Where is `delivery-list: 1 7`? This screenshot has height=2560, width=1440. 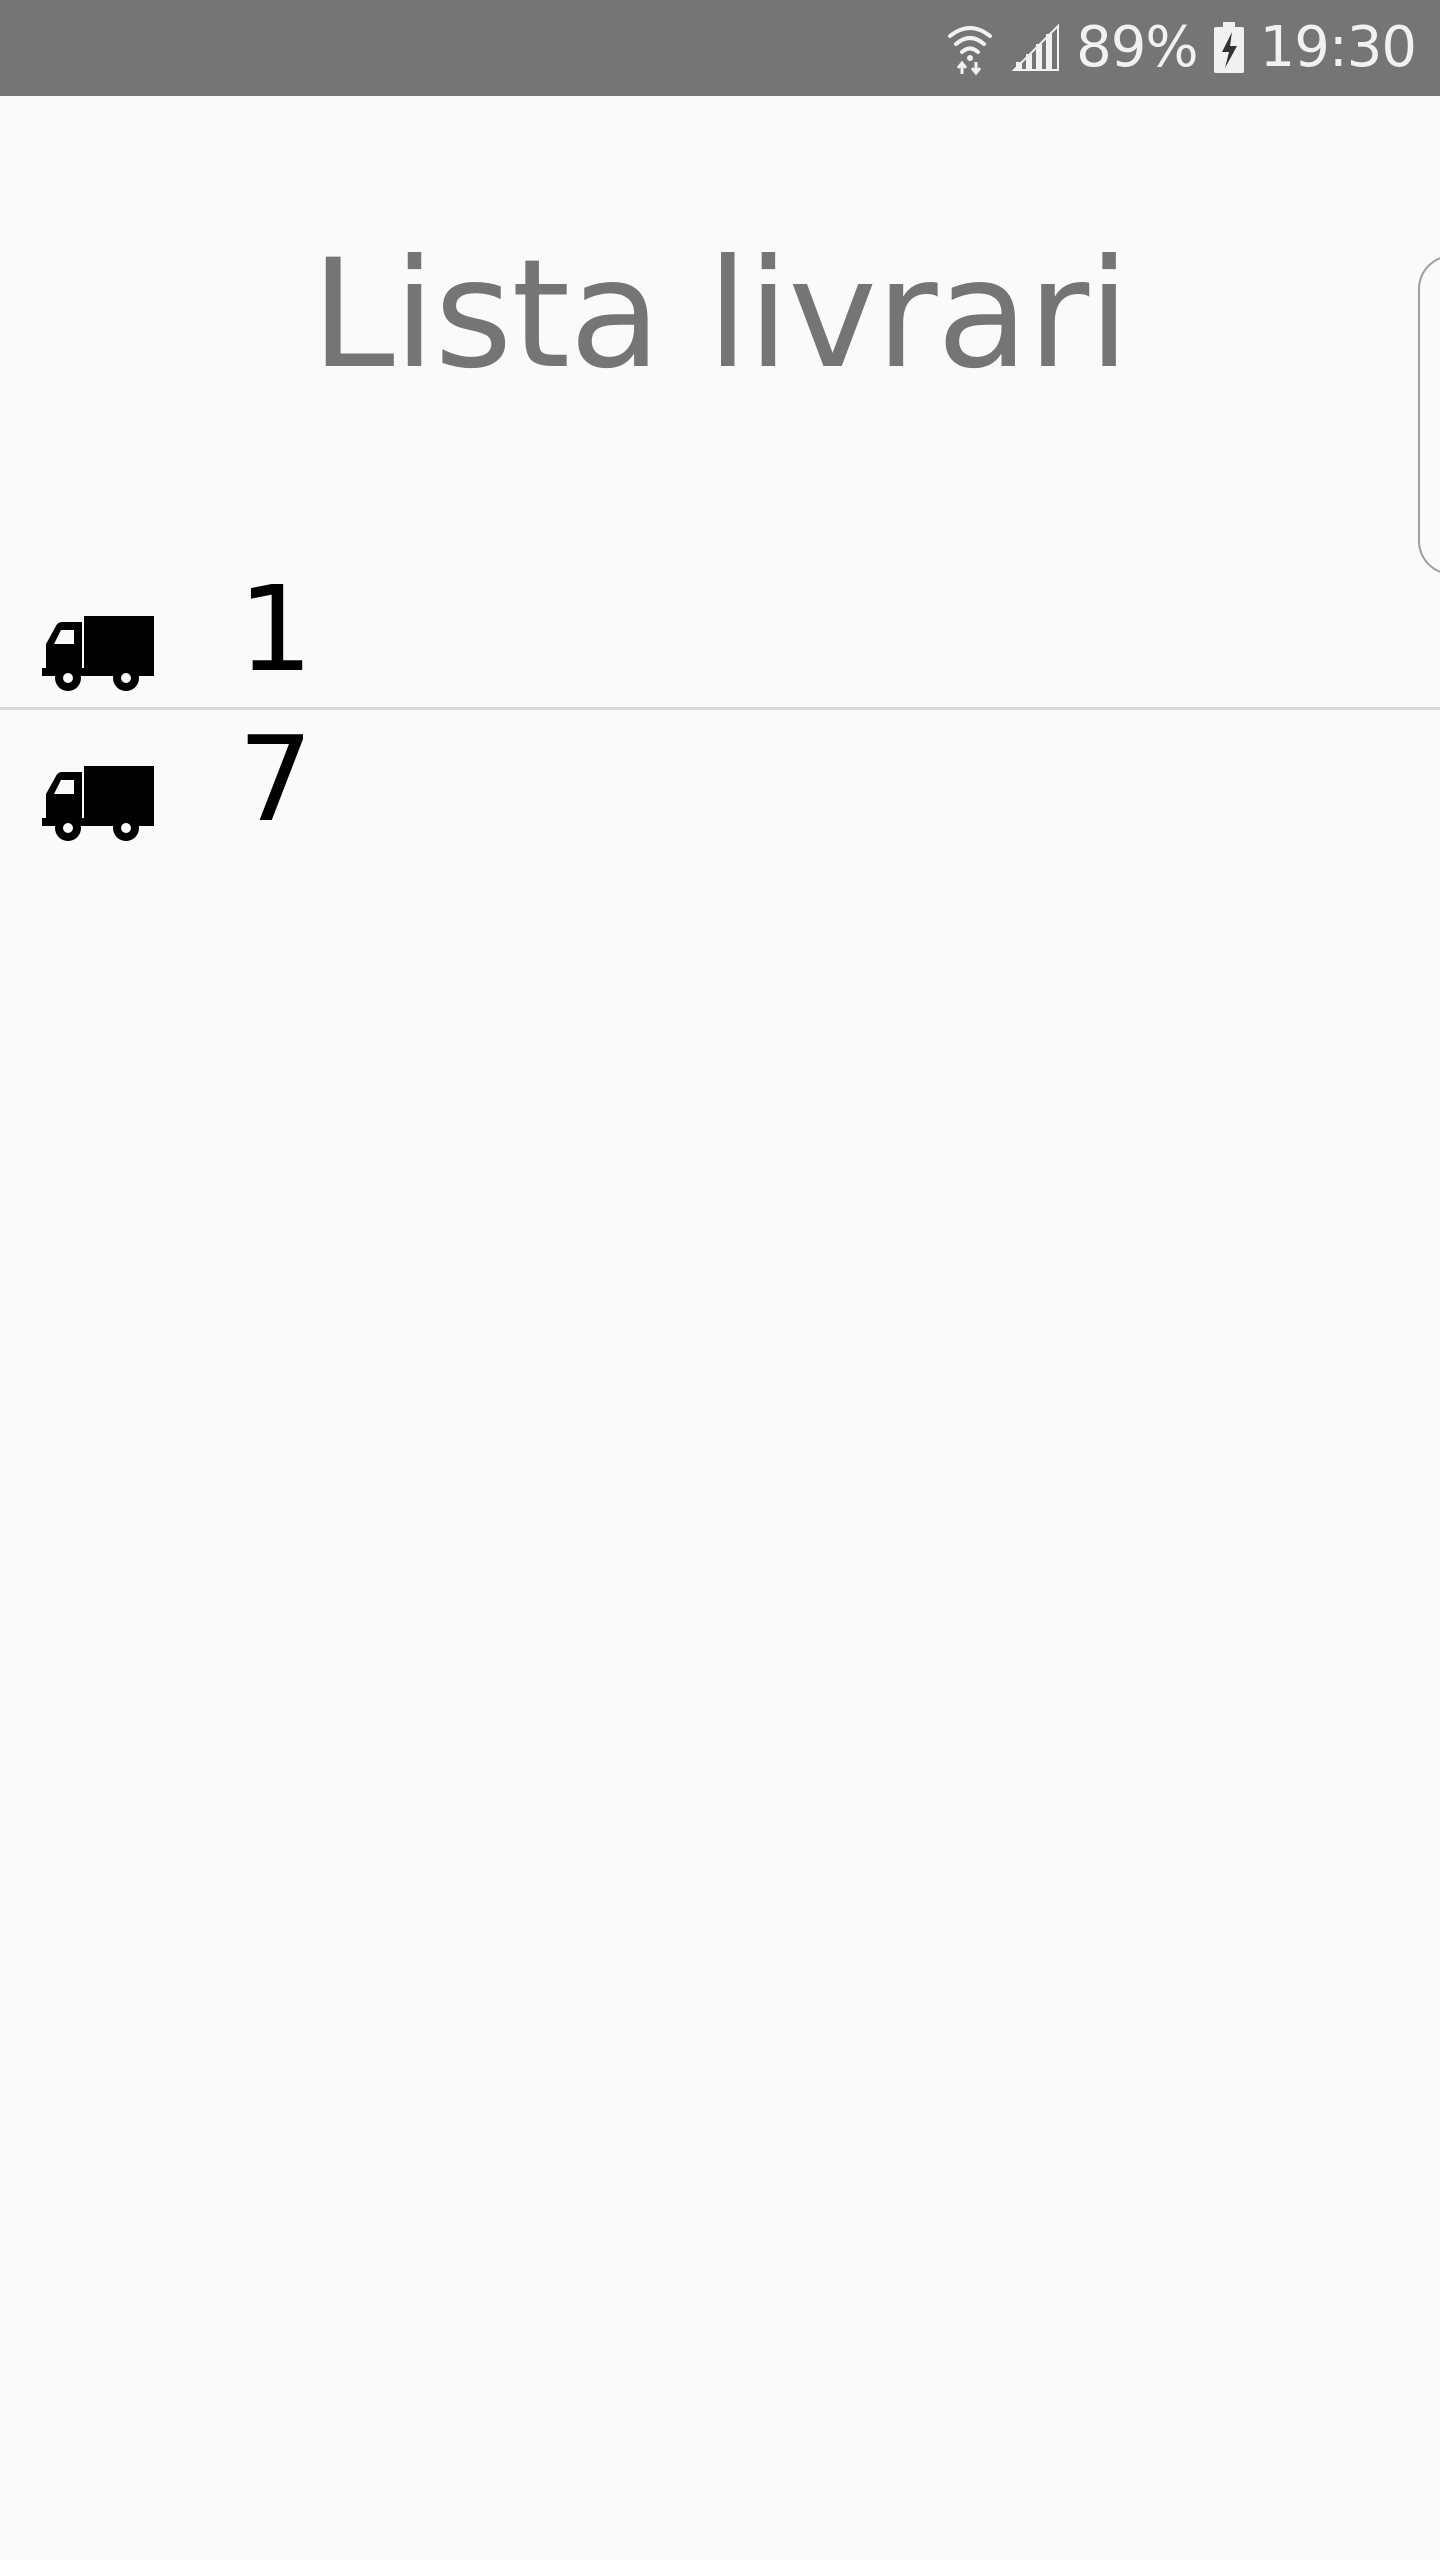
delivery-list: 1 7 is located at coordinates (720, 710).